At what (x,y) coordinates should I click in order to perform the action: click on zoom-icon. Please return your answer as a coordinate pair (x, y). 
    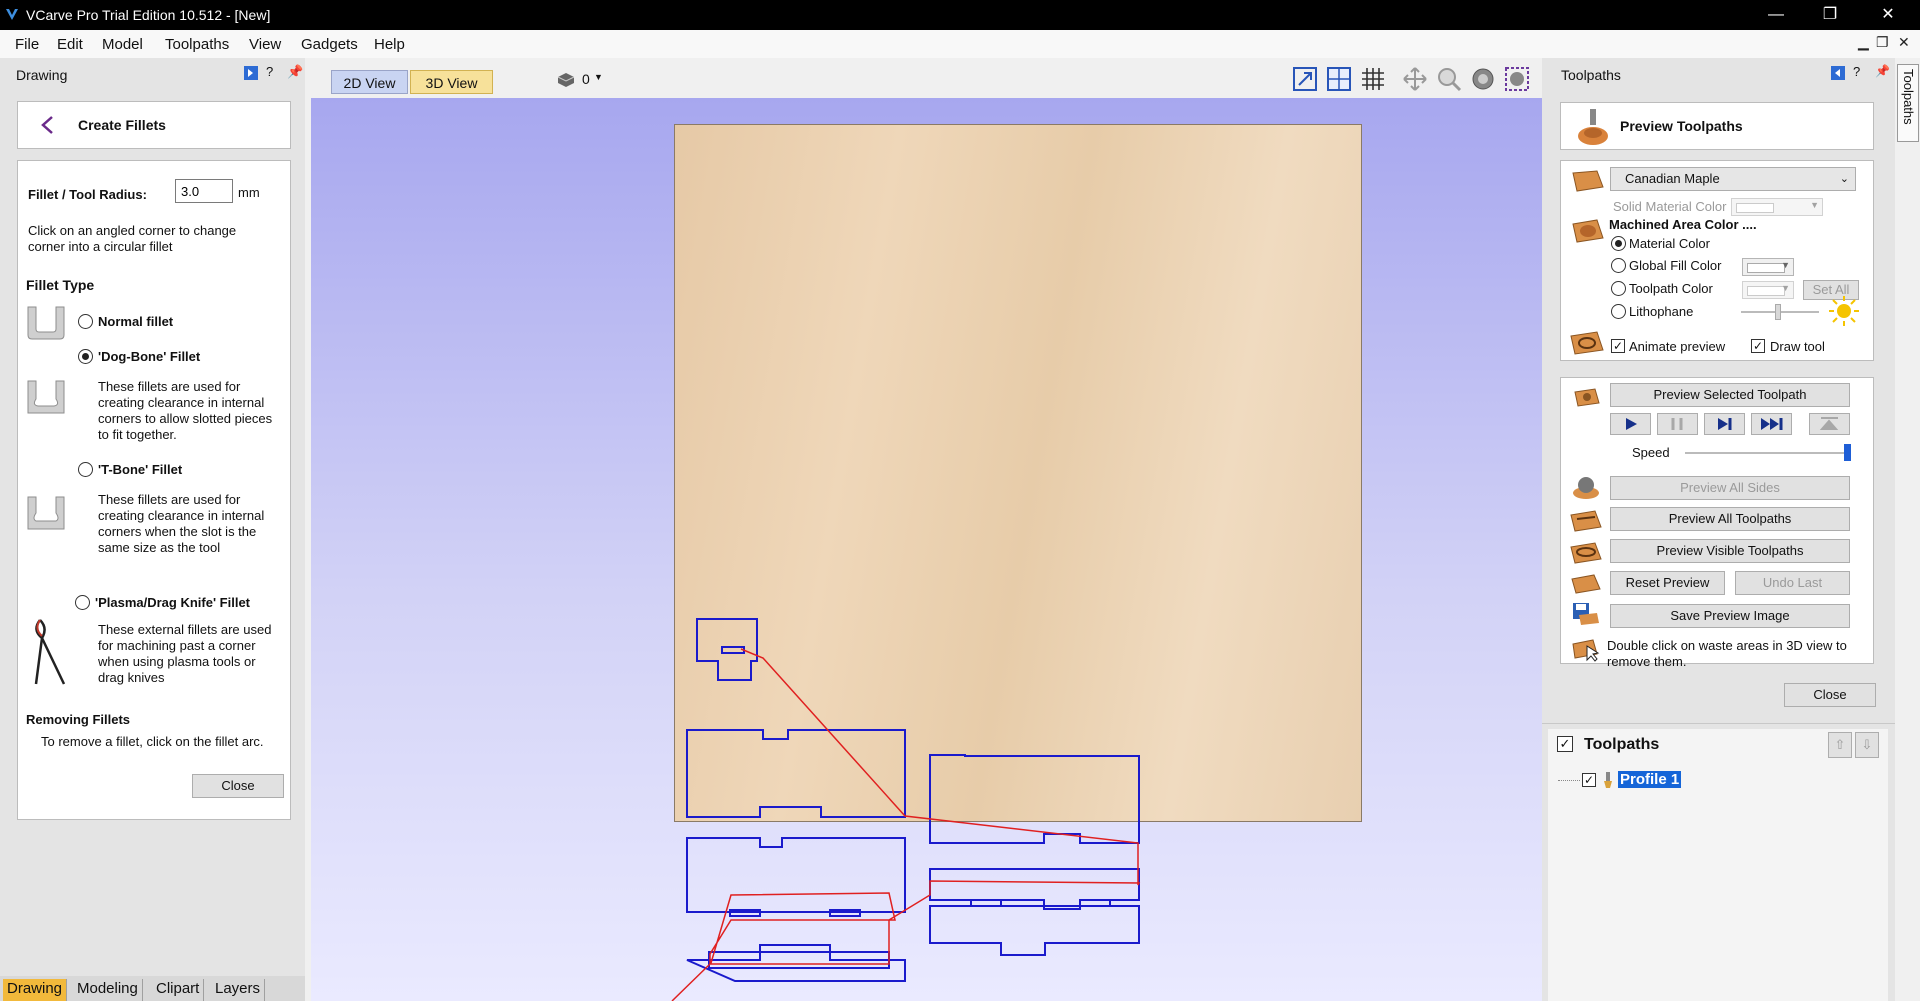
    Looking at the image, I should click on (1449, 79).